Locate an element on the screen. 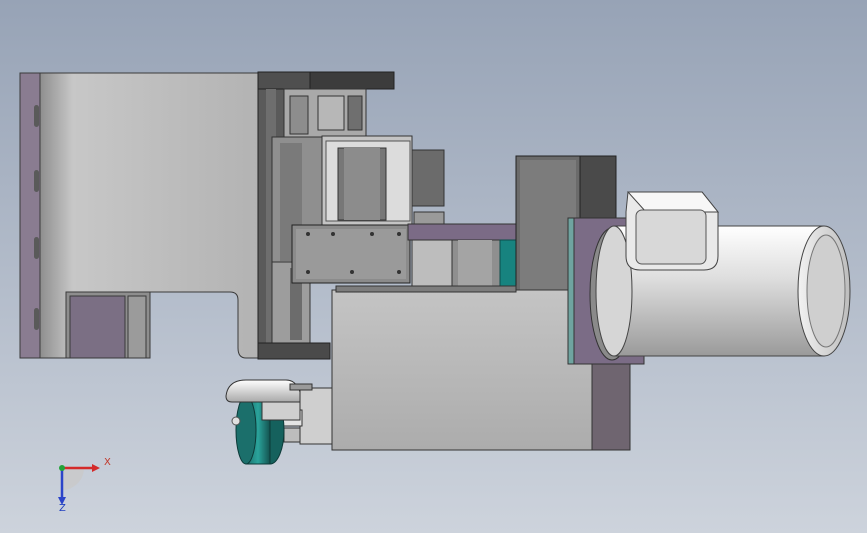 This screenshot has width=867, height=533. coordinate-triad: X Z is located at coordinates (84, 485).